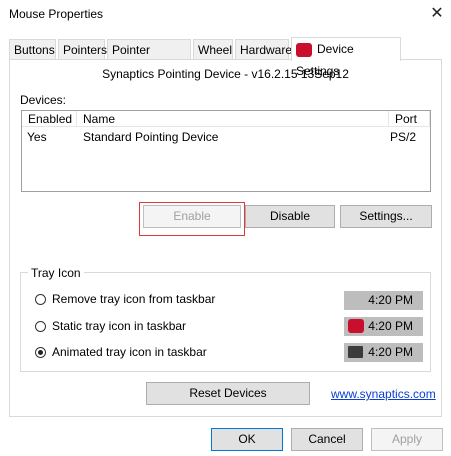 This screenshot has width=451, height=456. I want to click on devices-label: Devices:, so click(43, 100).